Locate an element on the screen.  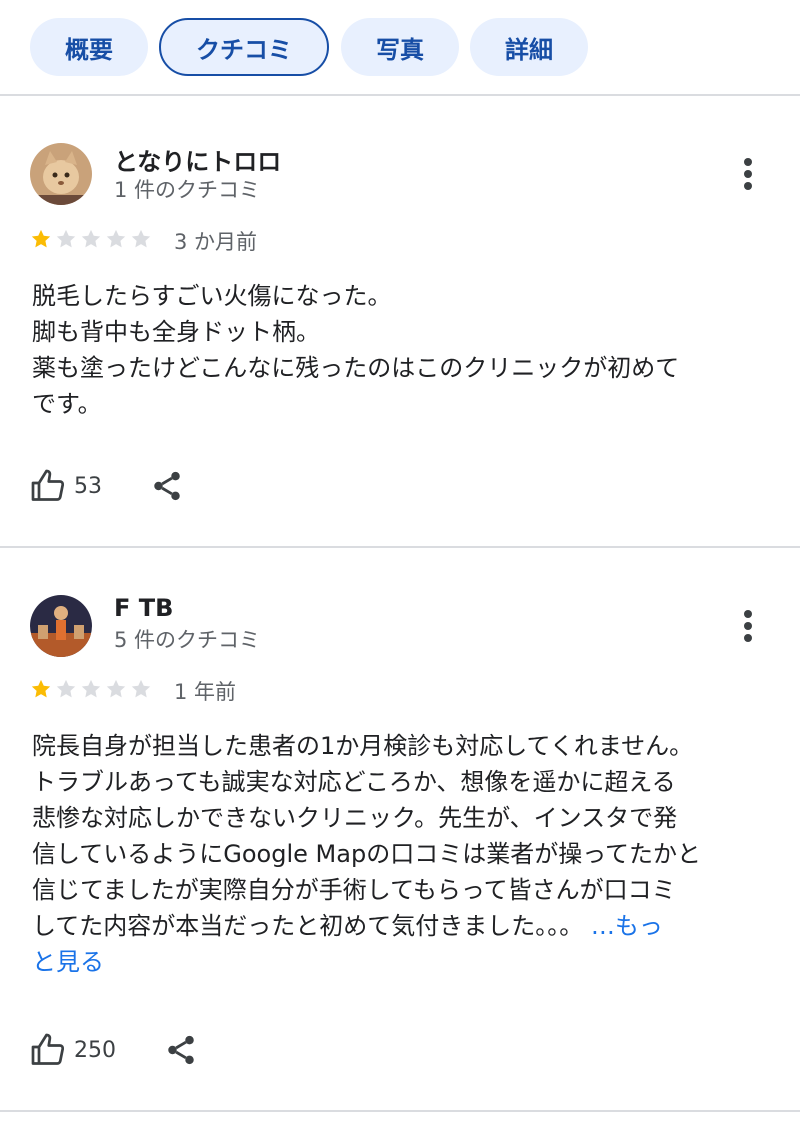
tab-reviews: クチコミ is located at coordinates (244, 47).